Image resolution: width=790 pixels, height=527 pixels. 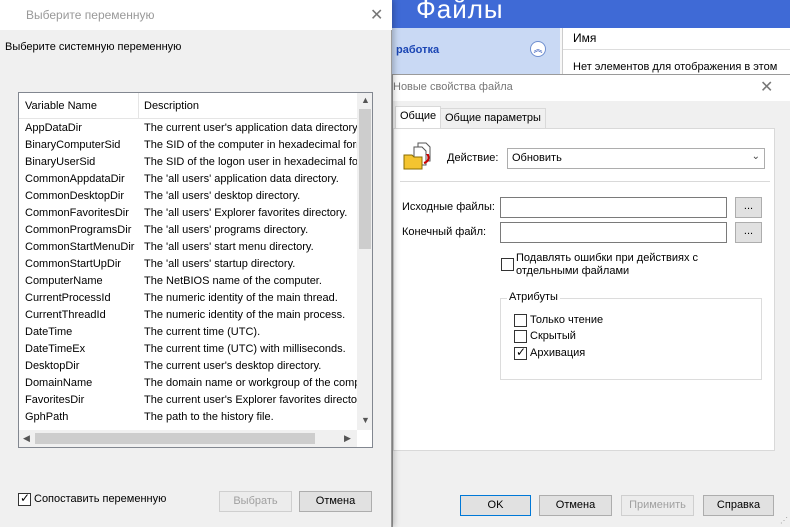 I want to click on action-select-value: Обновить, so click(x=537, y=158).